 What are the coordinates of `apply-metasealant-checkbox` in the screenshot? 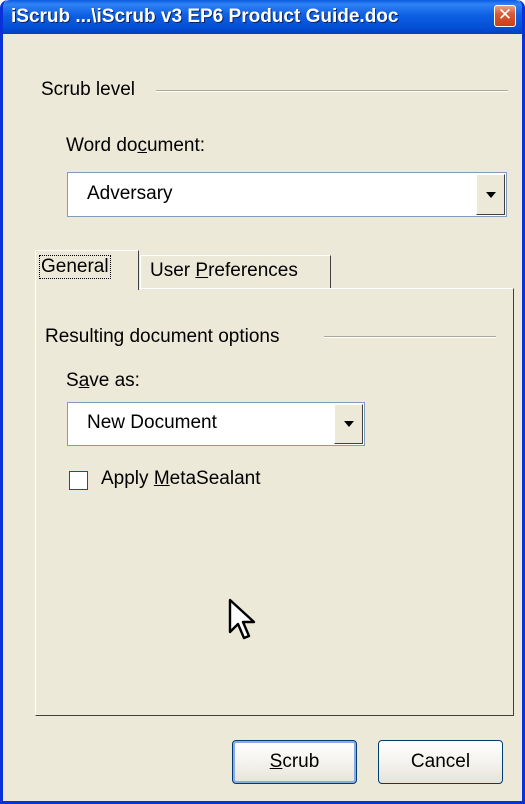 It's located at (78, 480).